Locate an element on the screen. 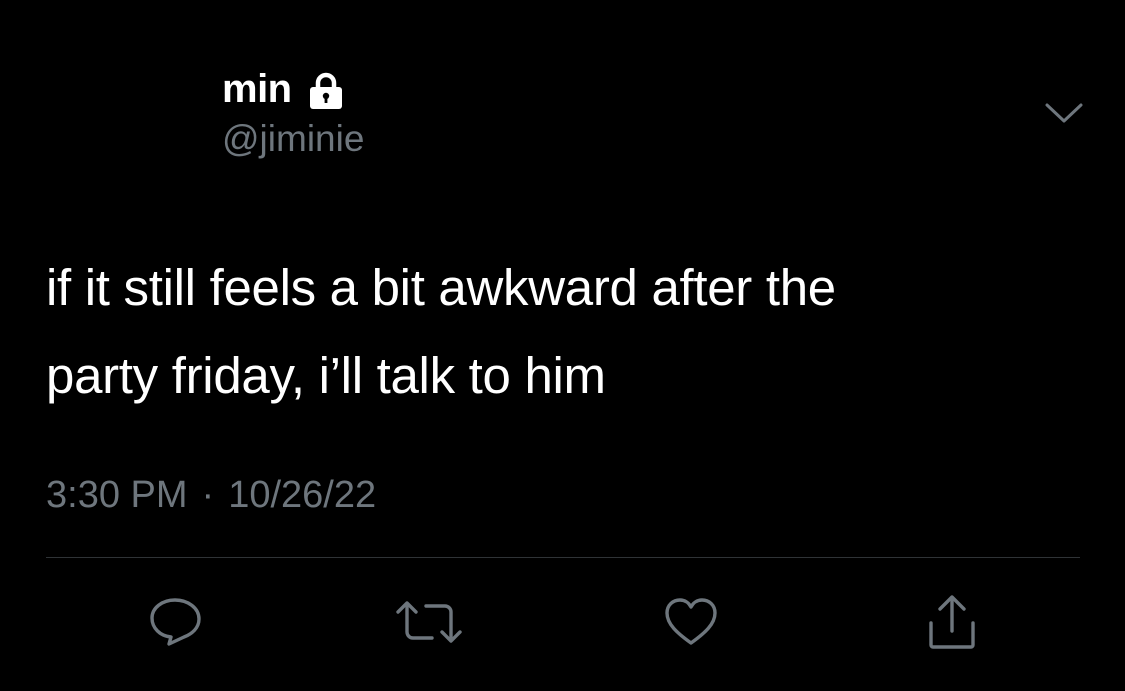 The image size is (1125, 691). reply-button is located at coordinates (176, 622).